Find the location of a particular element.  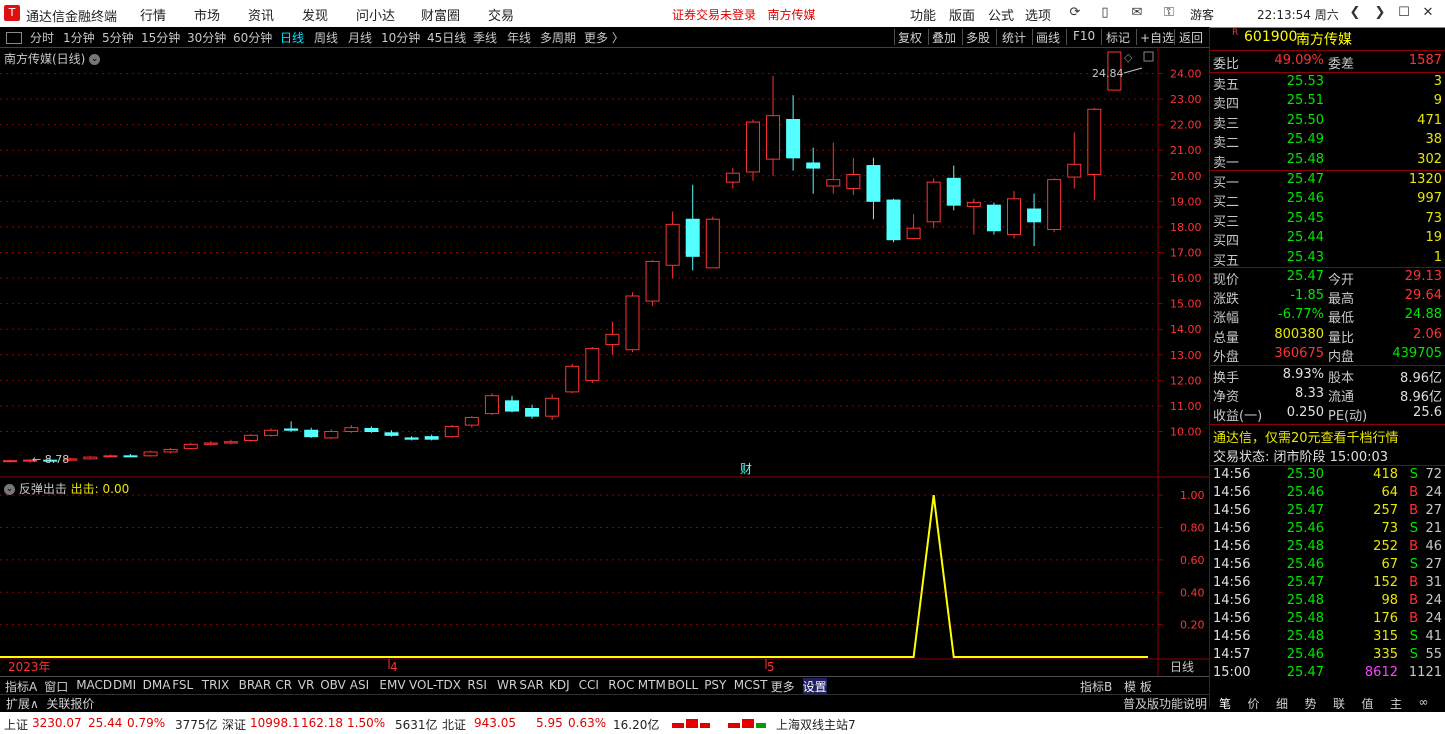

period-15min: 15分钟 is located at coordinates (160, 37).